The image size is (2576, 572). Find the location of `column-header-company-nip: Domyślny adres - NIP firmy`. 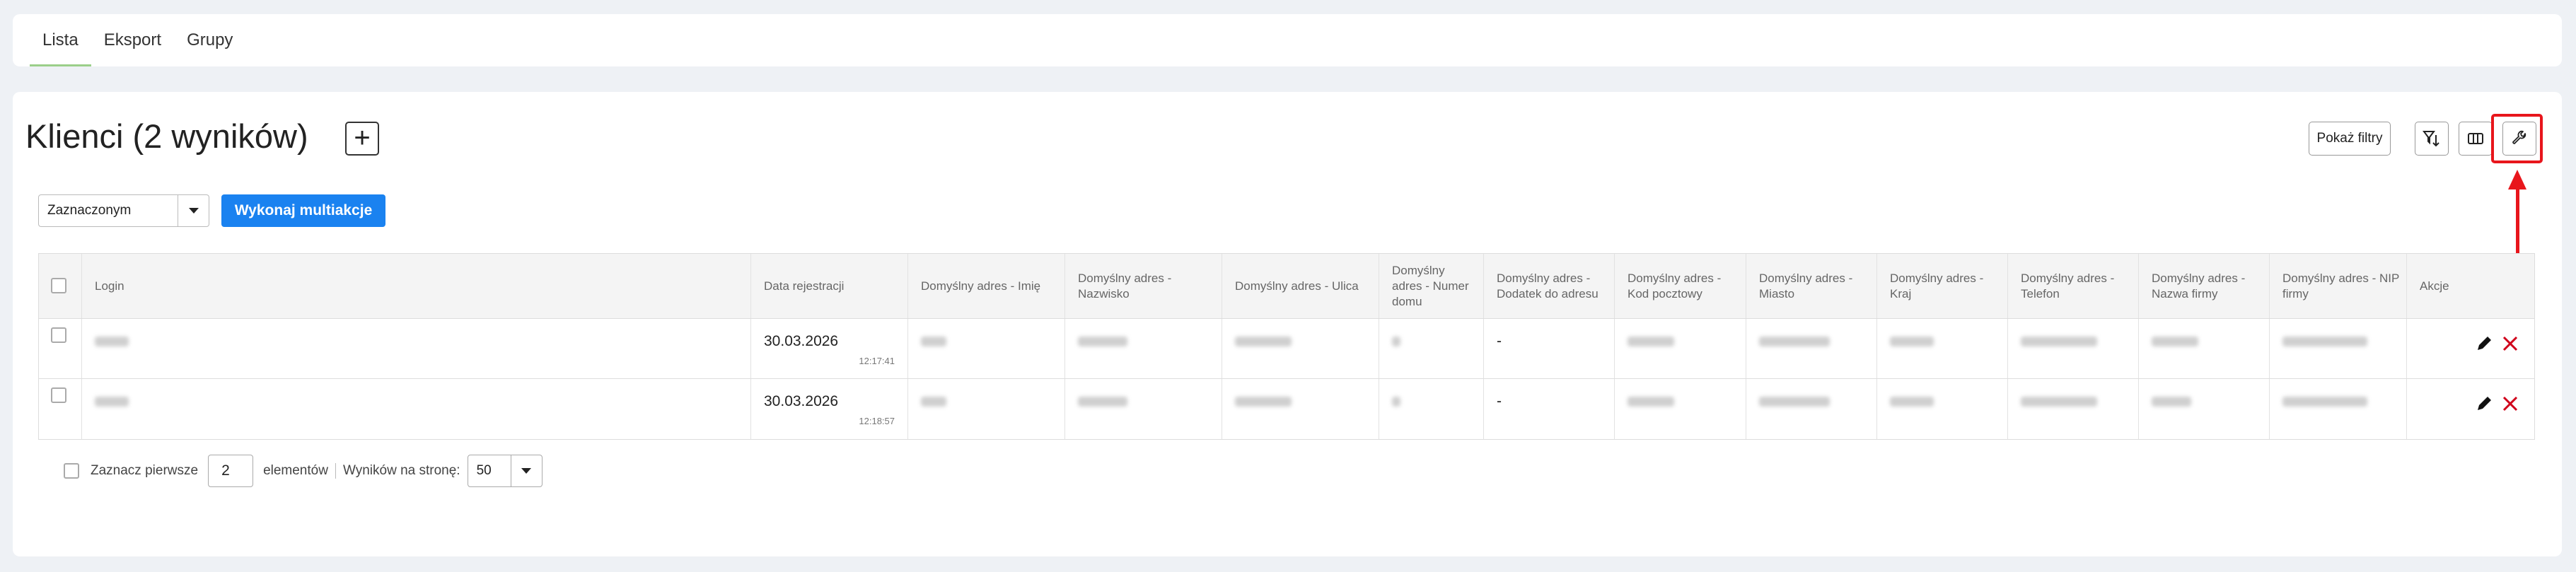

column-header-company-nip: Domyślny adres - NIP firmy is located at coordinates (2340, 286).